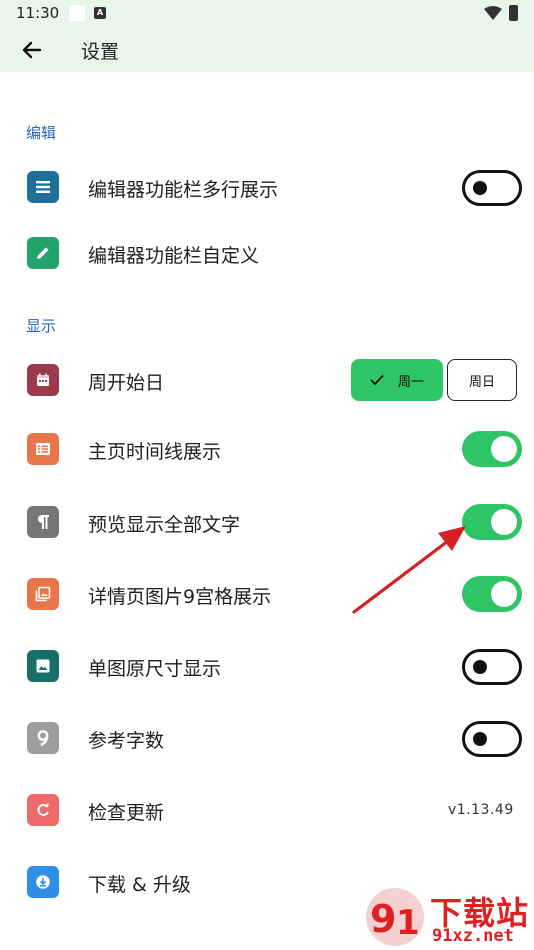 Image resolution: width=534 pixels, height=950 pixels. Describe the element at coordinates (126, 383) in the screenshot. I see `row-label: 周开始日` at that location.